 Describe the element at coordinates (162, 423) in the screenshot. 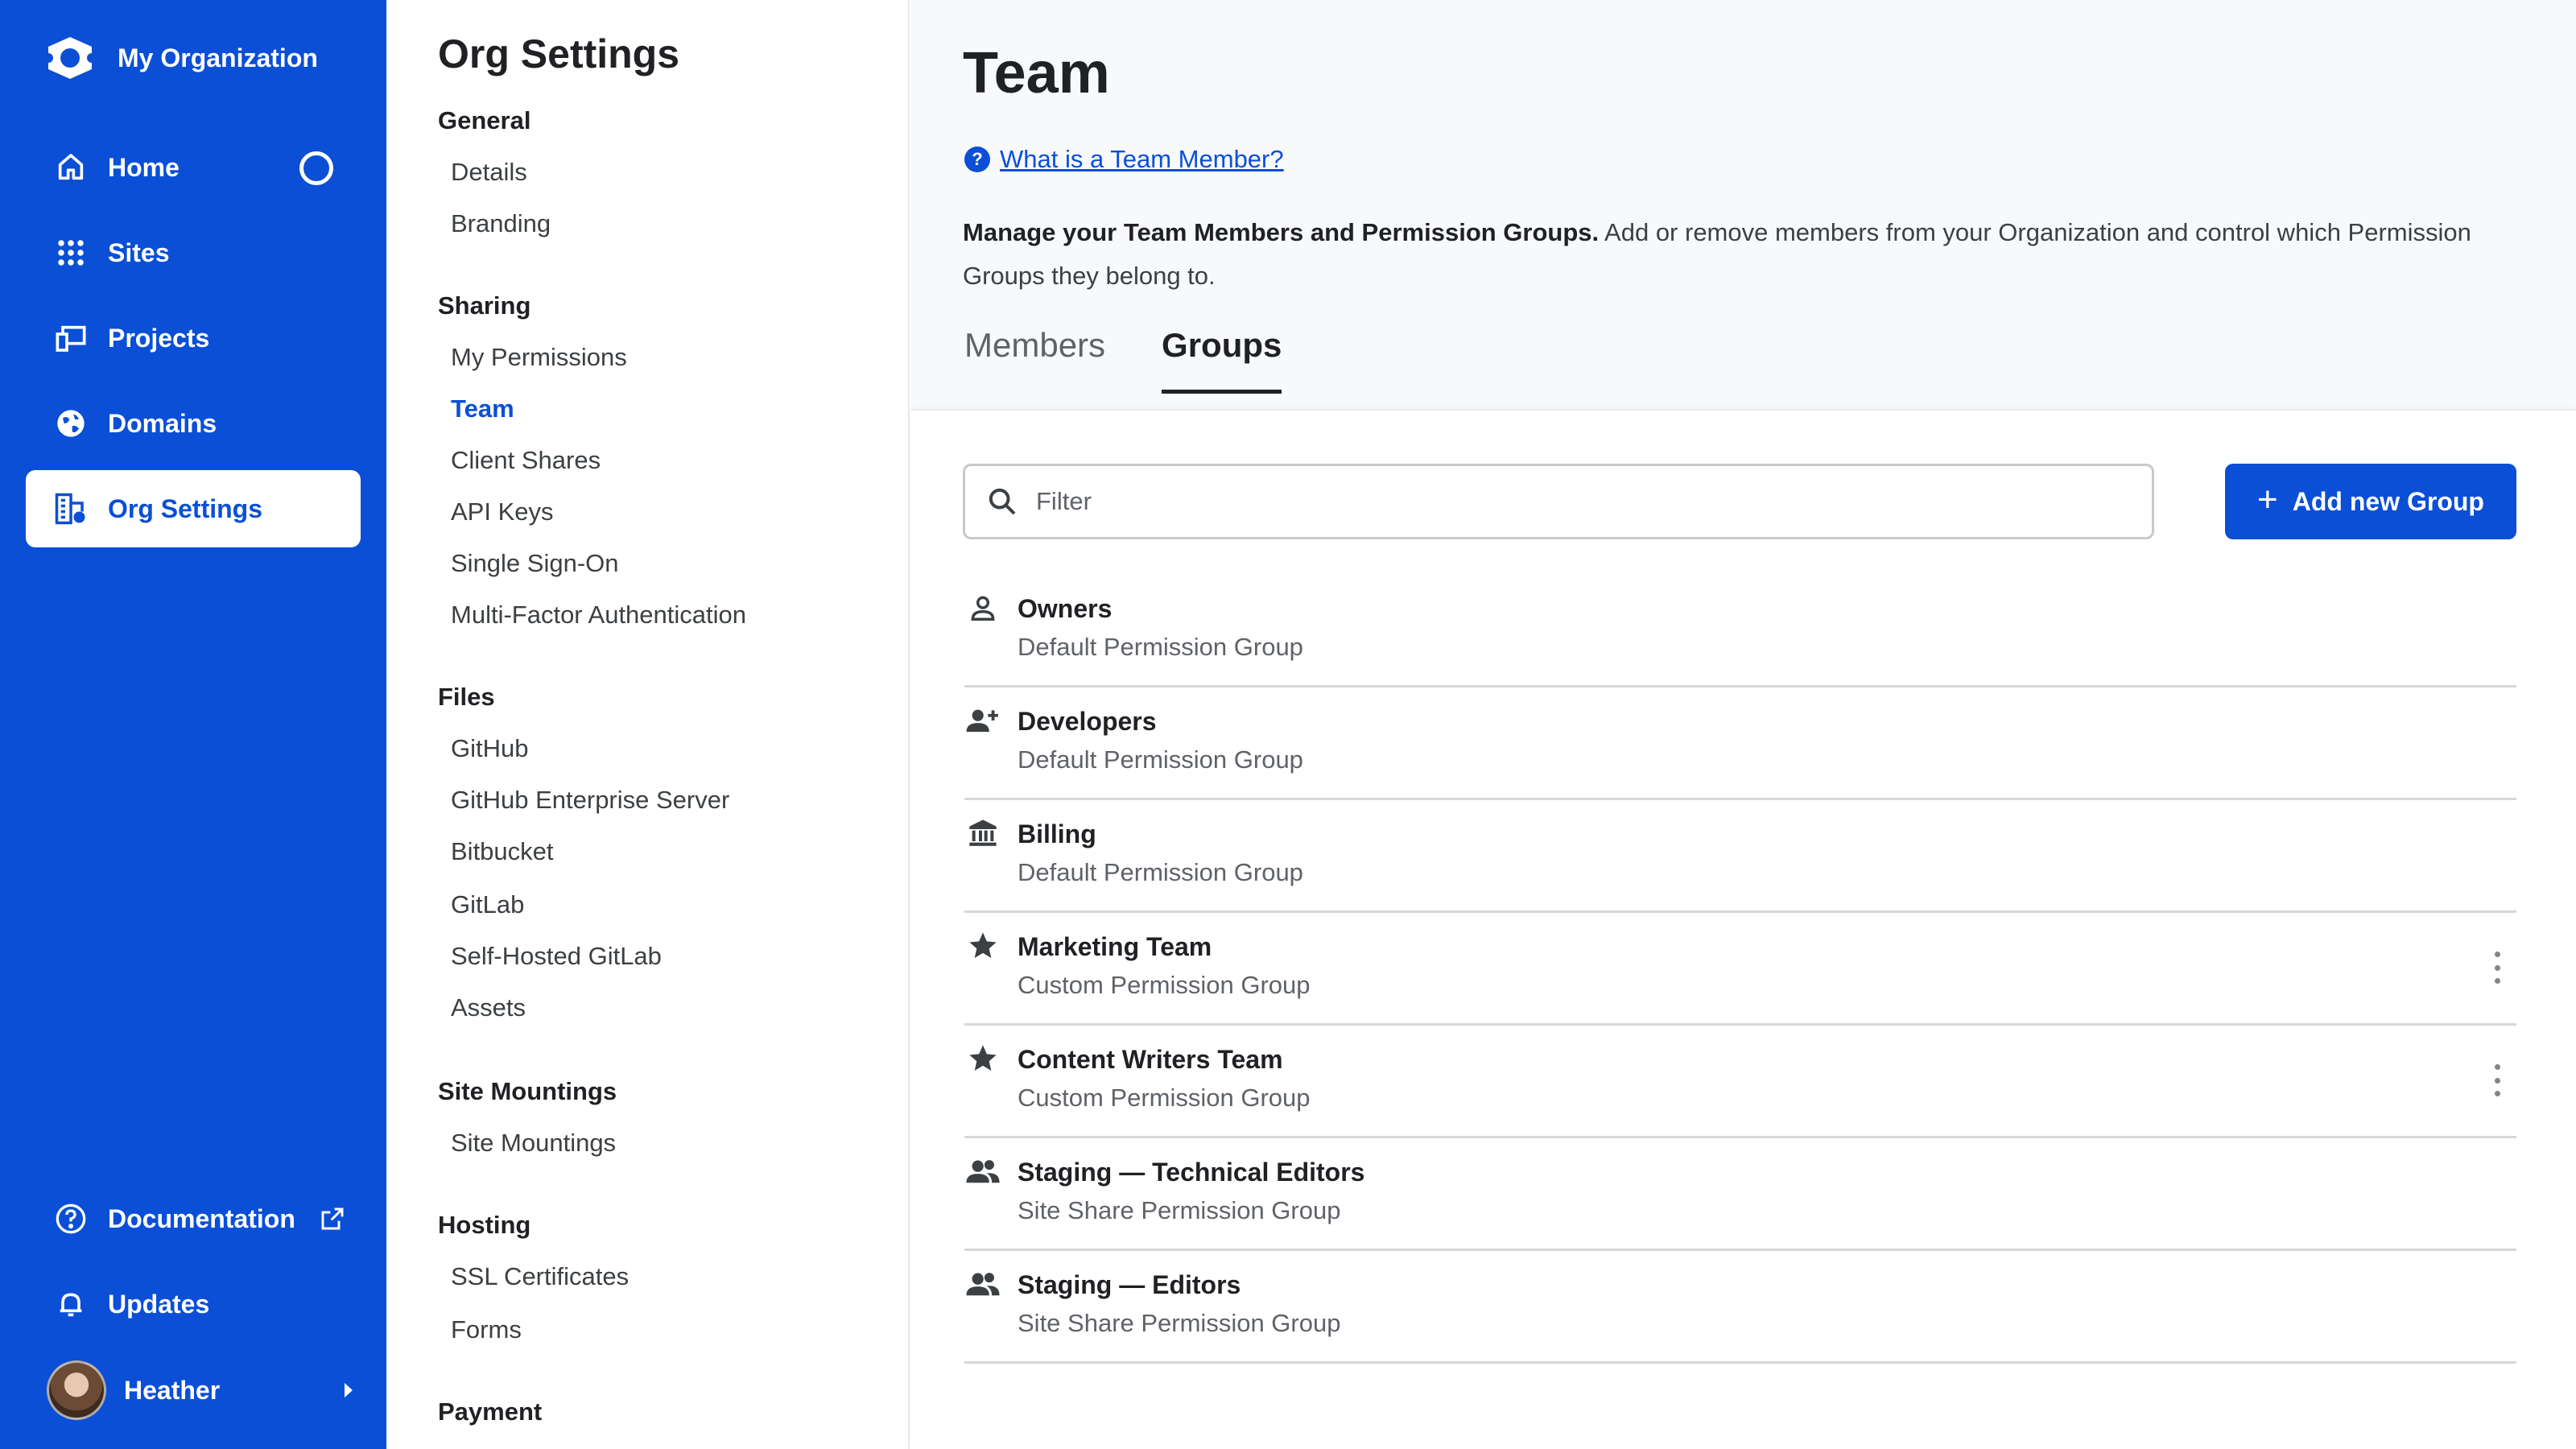

I see `nav-item-label: Domains` at that location.